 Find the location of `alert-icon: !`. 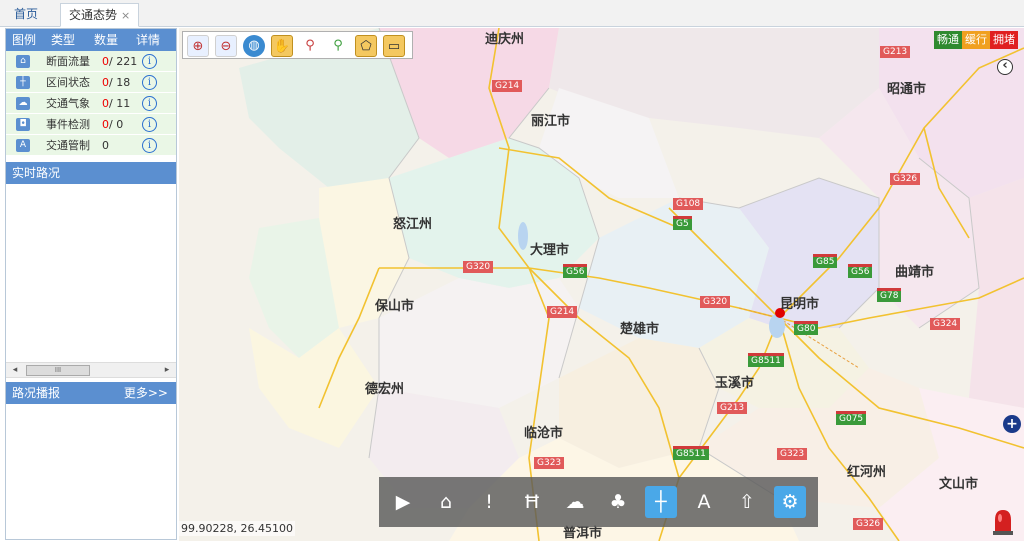

alert-icon: ! is located at coordinates (489, 502).